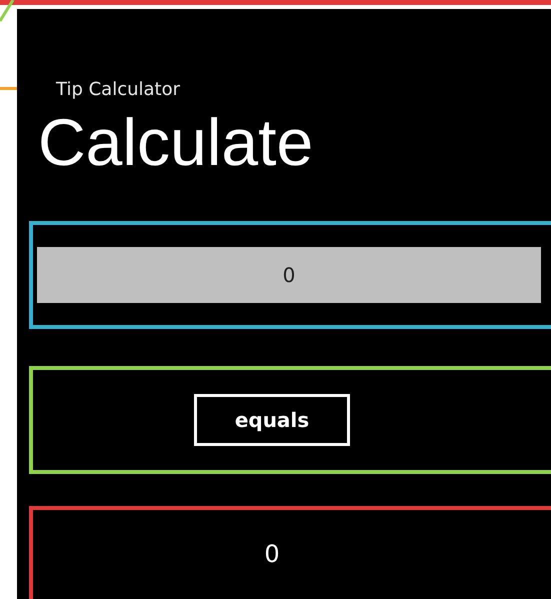  I want to click on page-title: Calculate, so click(176, 142).